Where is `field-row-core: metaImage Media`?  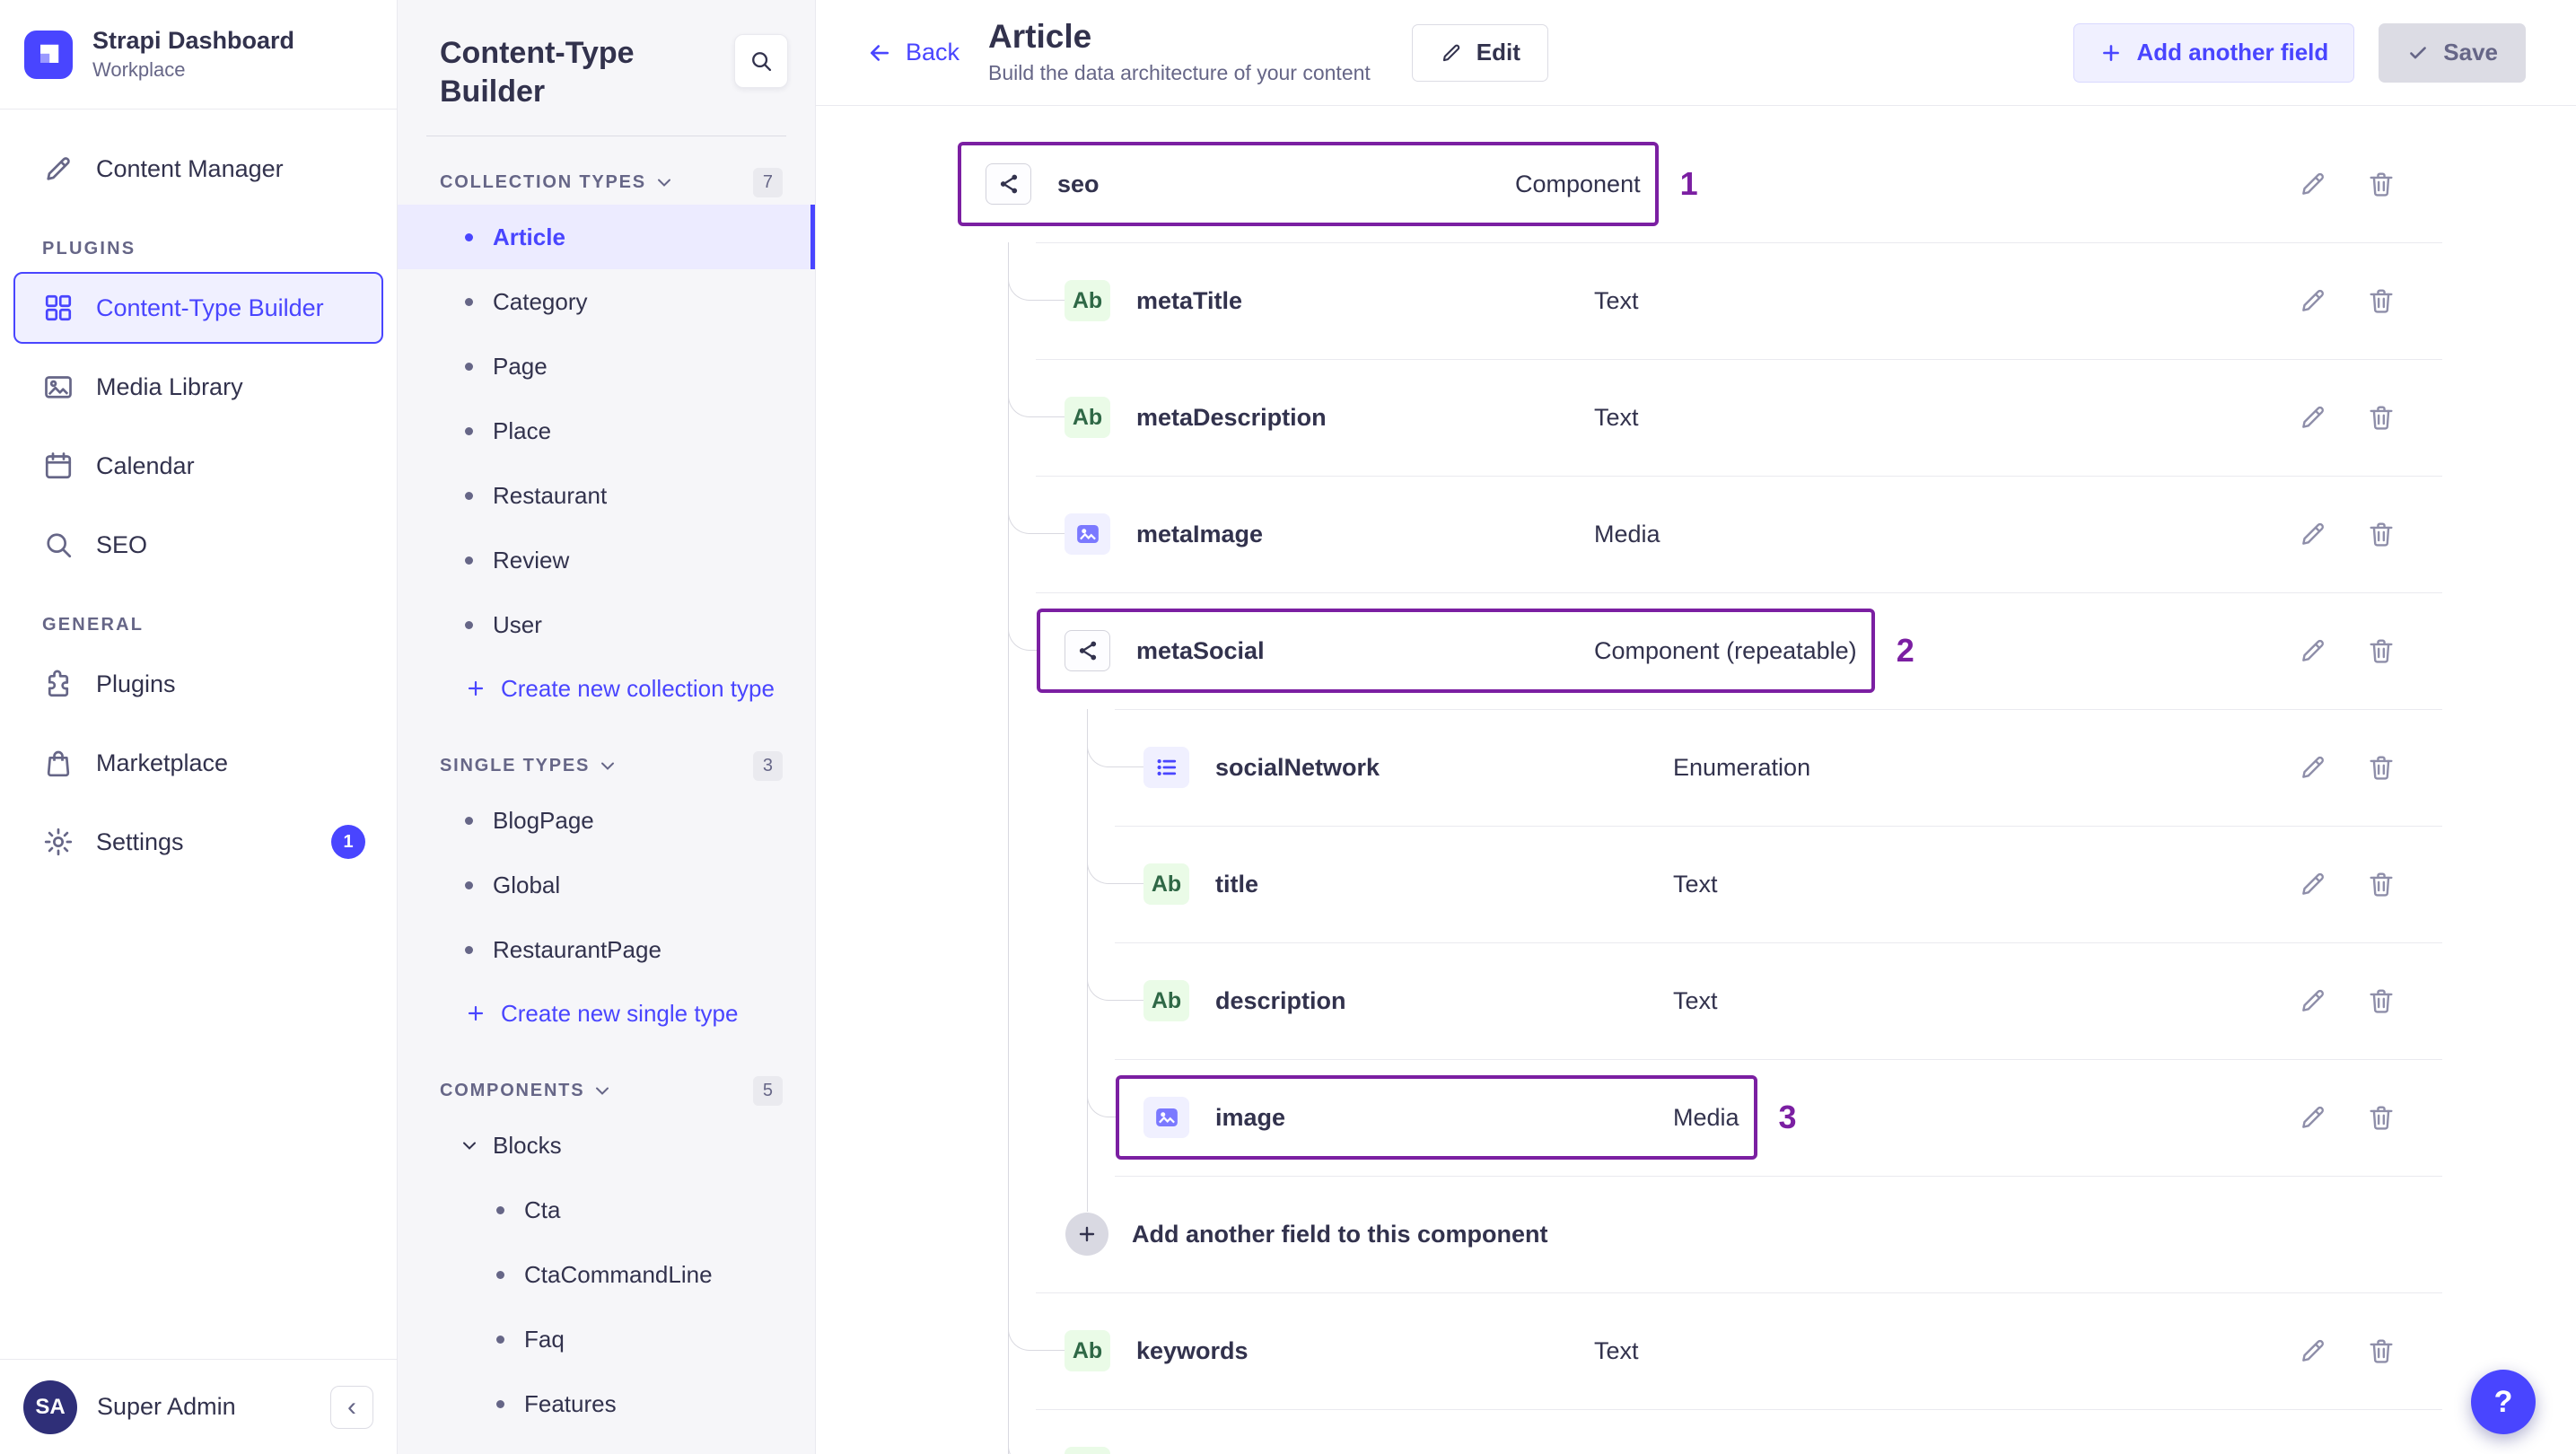
field-row-core: metaImage Media is located at coordinates (1357, 534).